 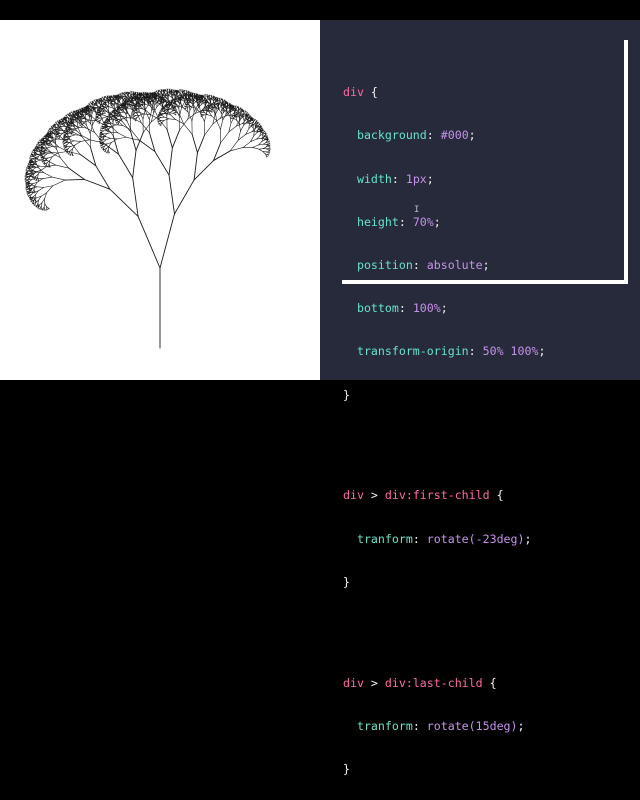 What do you see at coordinates (476, 539) in the screenshot?
I see `value: rotate(-23deg)` at bounding box center [476, 539].